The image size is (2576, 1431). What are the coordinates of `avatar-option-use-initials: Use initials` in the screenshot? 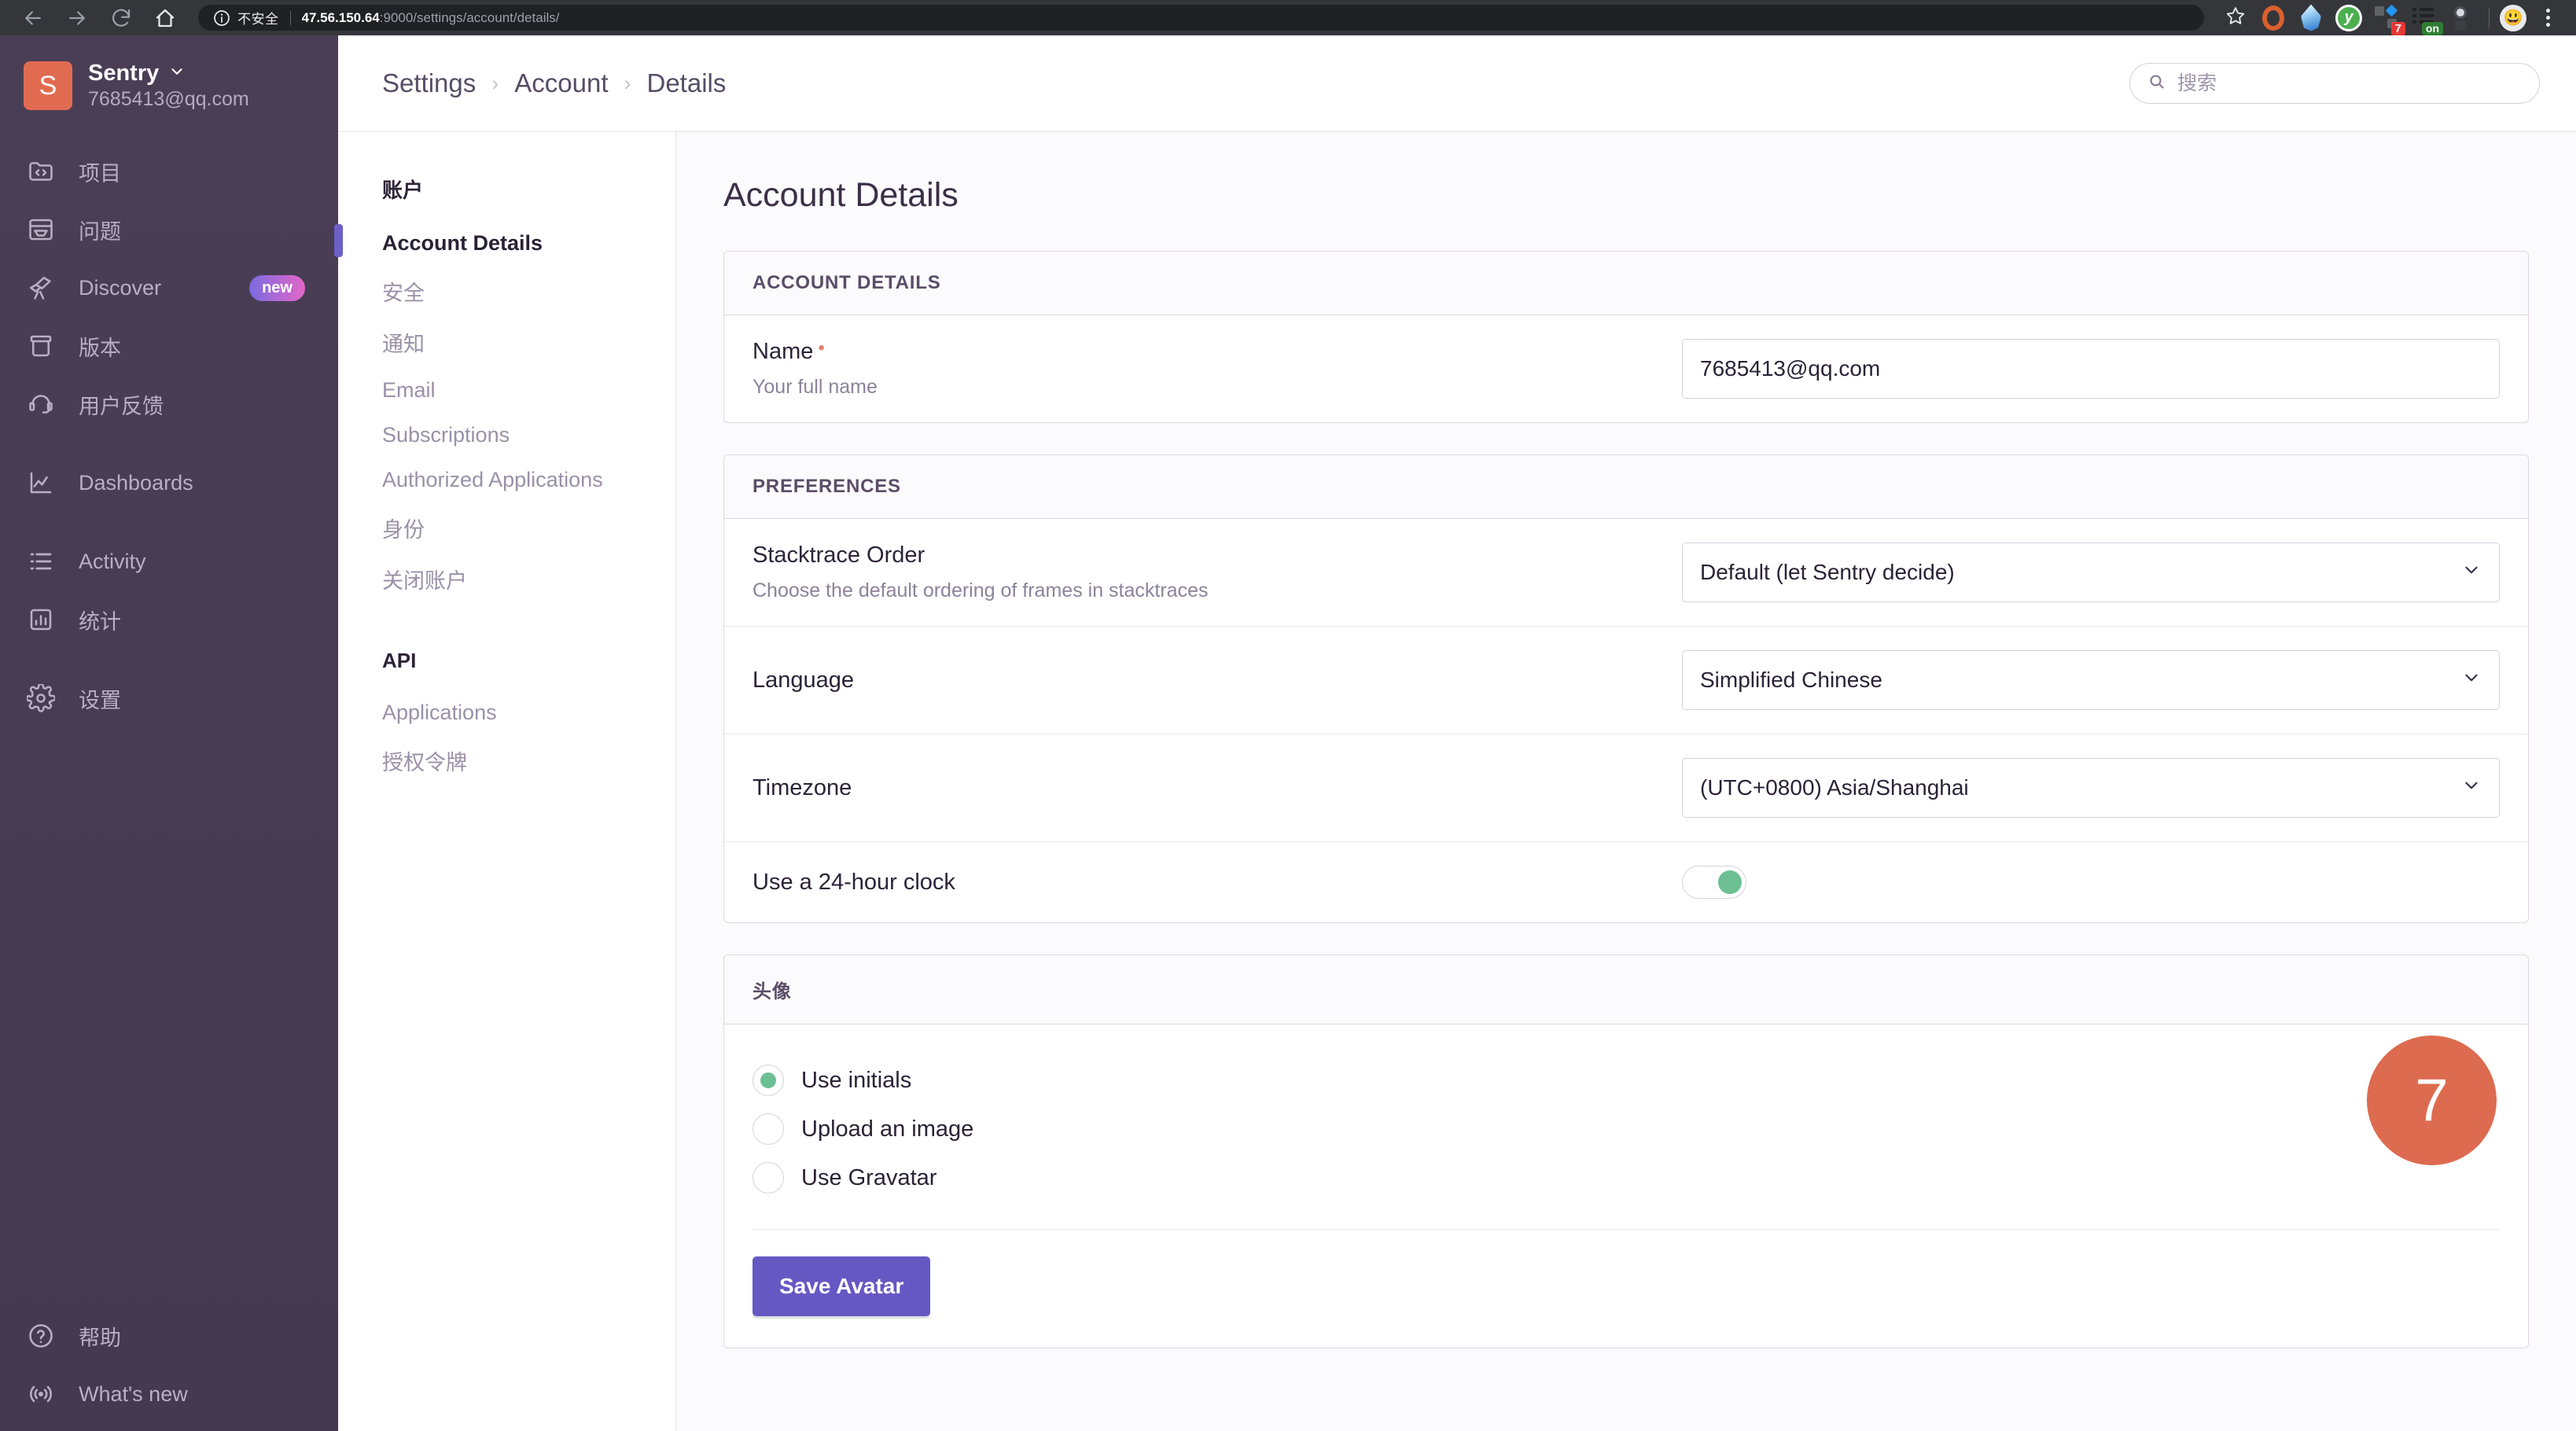 It's located at (1626, 1080).